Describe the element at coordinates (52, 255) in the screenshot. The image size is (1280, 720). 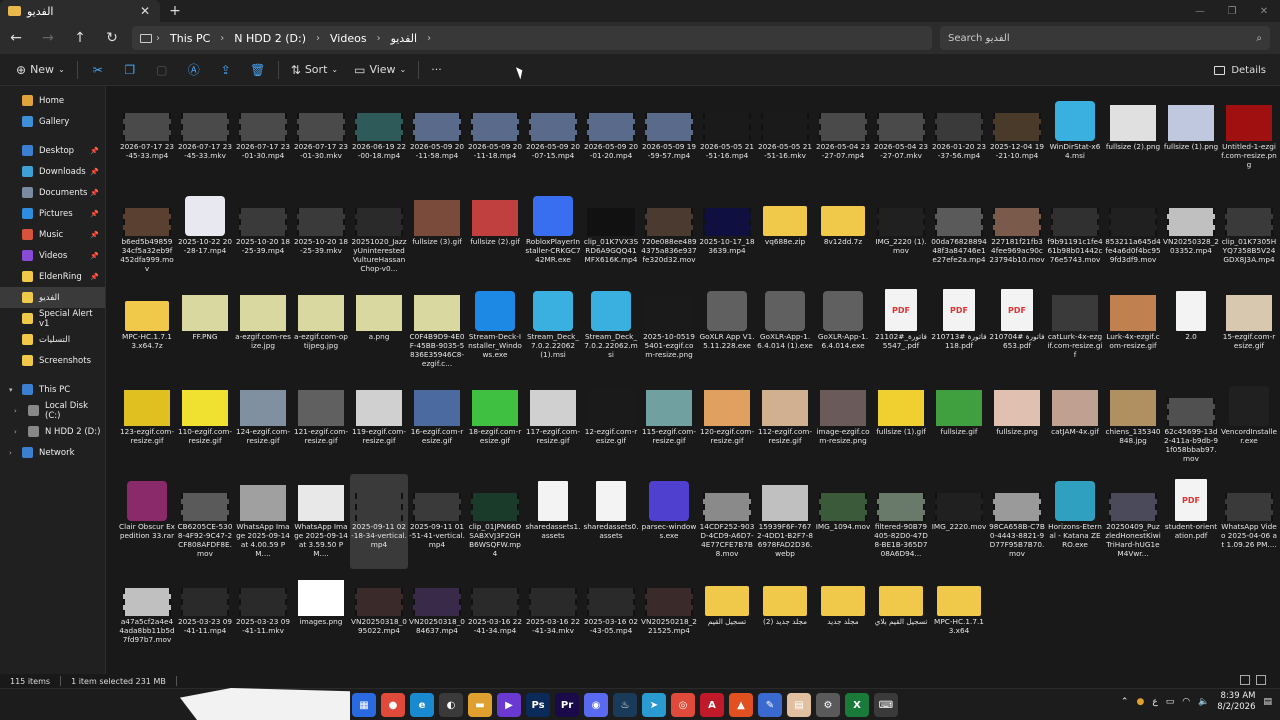
I see `sidebar-item: Videos 📌` at that location.